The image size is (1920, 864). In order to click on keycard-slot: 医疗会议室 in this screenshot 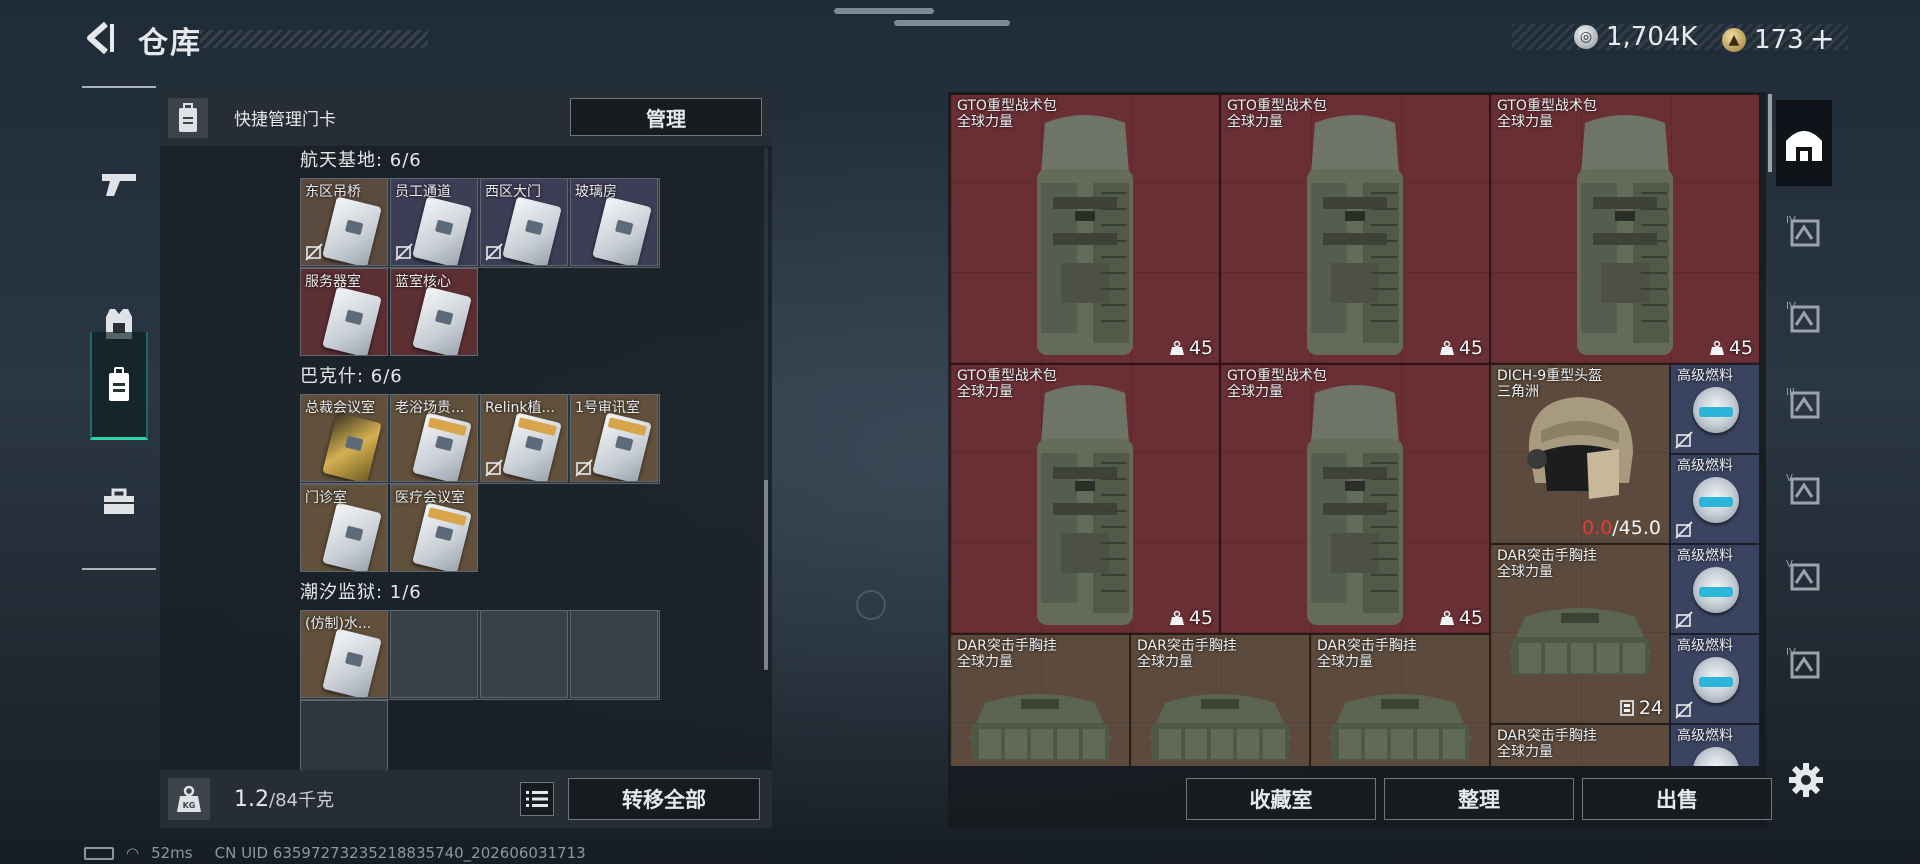, I will do `click(434, 528)`.